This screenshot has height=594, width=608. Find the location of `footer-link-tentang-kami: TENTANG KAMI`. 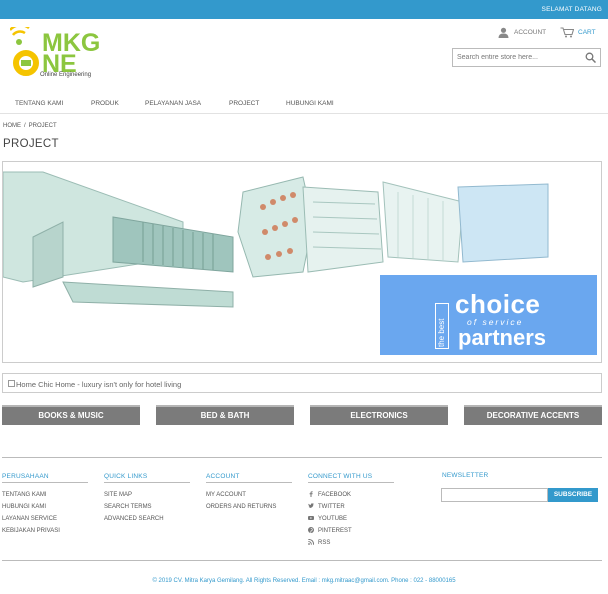

footer-link-tentang-kami: TENTANG KAMI is located at coordinates (45, 495).